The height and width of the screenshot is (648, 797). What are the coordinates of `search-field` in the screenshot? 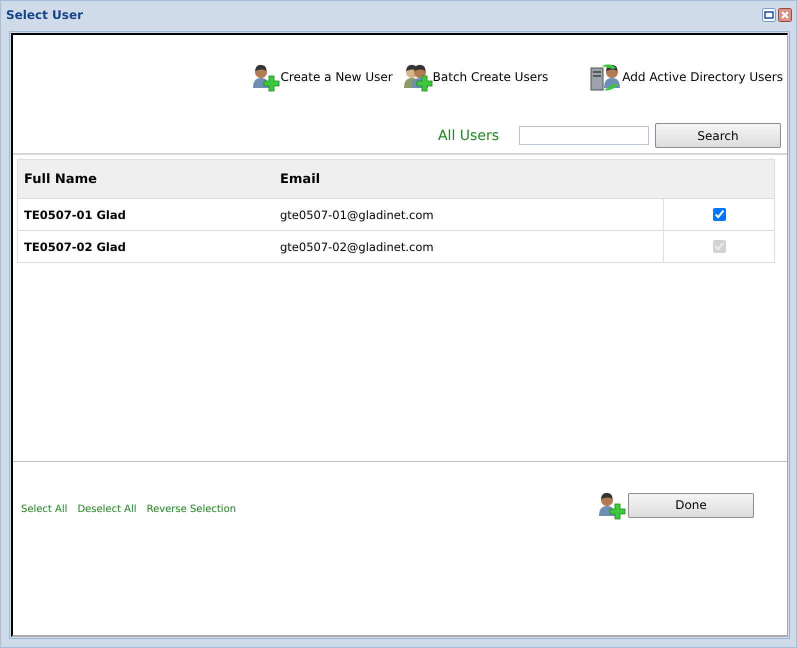 It's located at (584, 135).